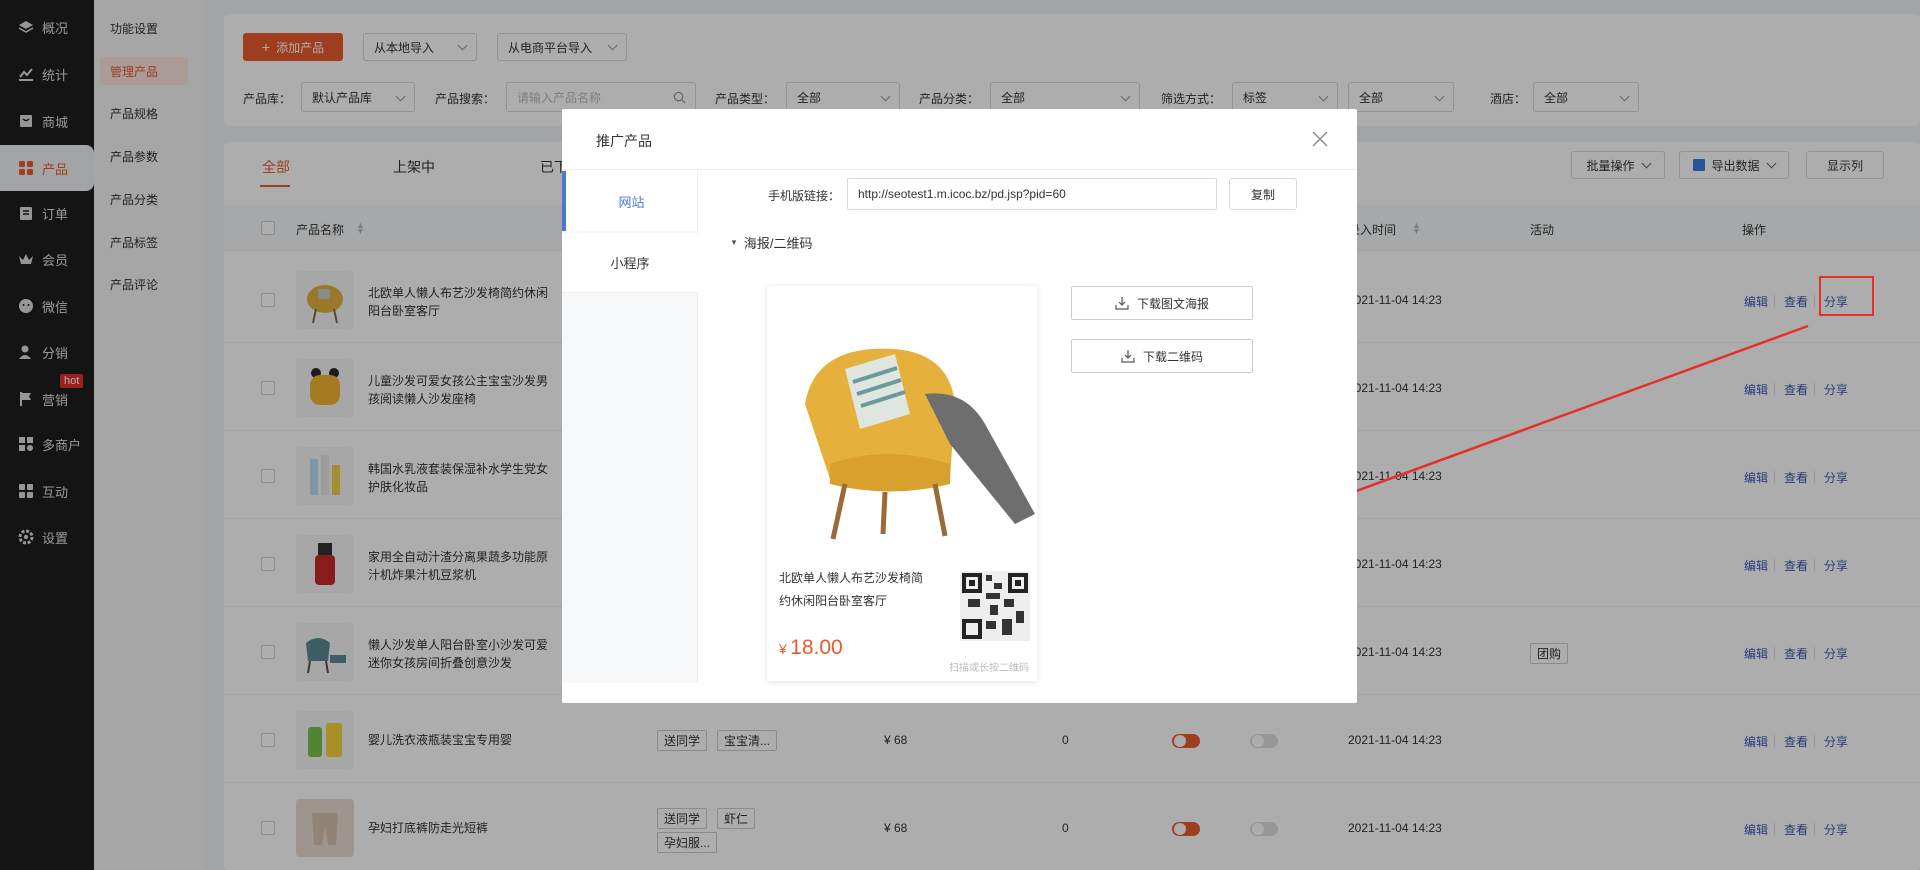 The height and width of the screenshot is (870, 1920). Describe the element at coordinates (629, 201) in the screenshot. I see `modal-tab-website: 网站` at that location.